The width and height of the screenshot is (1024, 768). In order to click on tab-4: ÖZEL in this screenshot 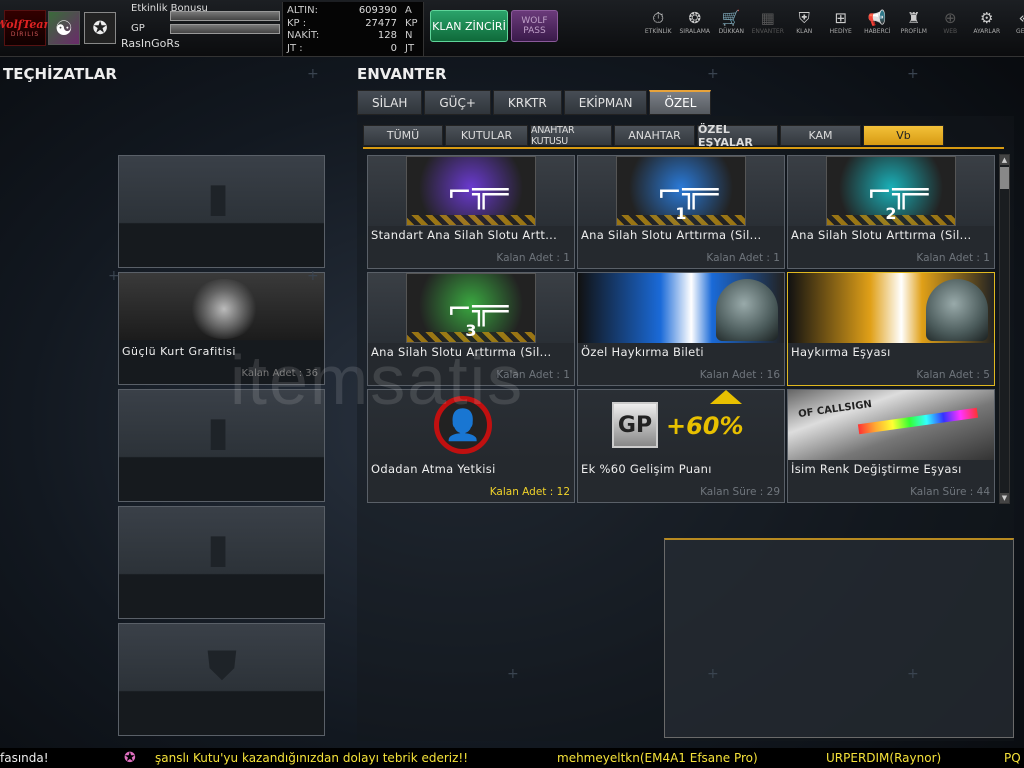, I will do `click(680, 102)`.